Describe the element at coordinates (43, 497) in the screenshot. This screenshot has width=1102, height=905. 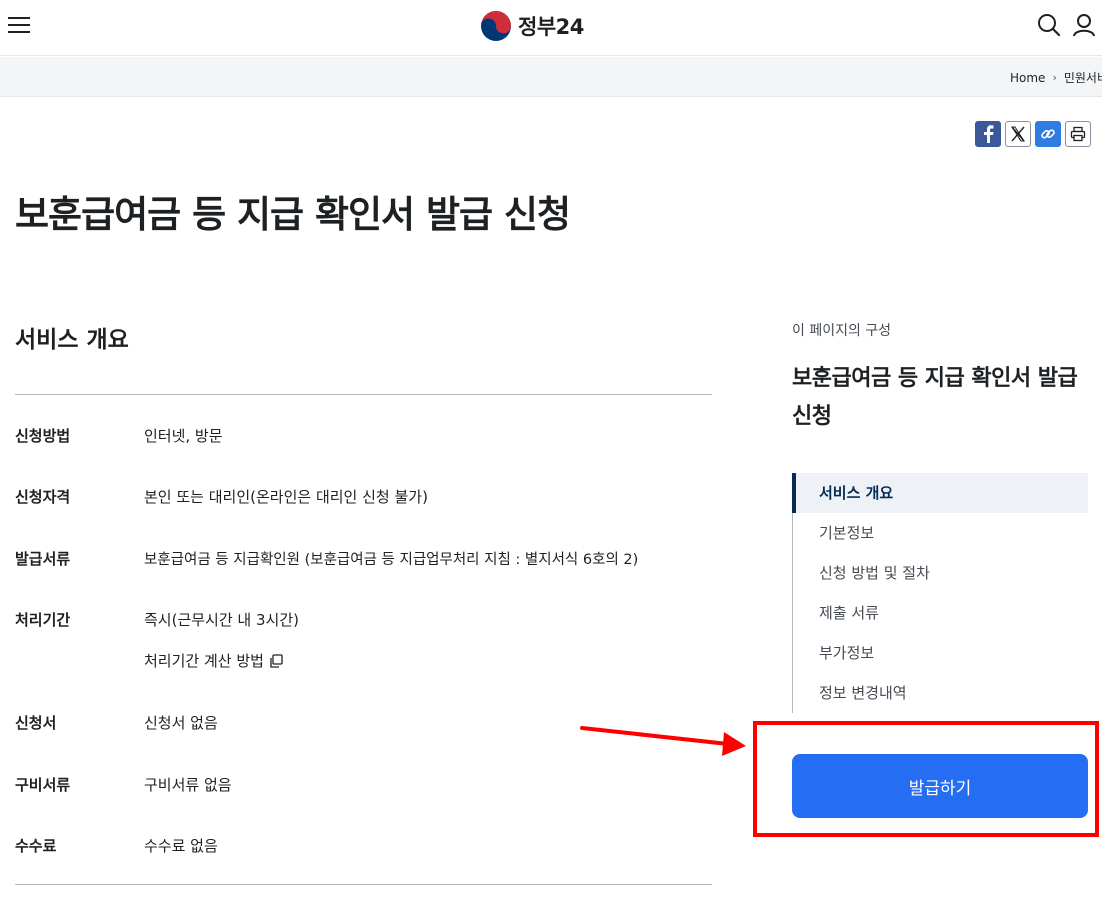
I see `row-label: 신청자격` at that location.